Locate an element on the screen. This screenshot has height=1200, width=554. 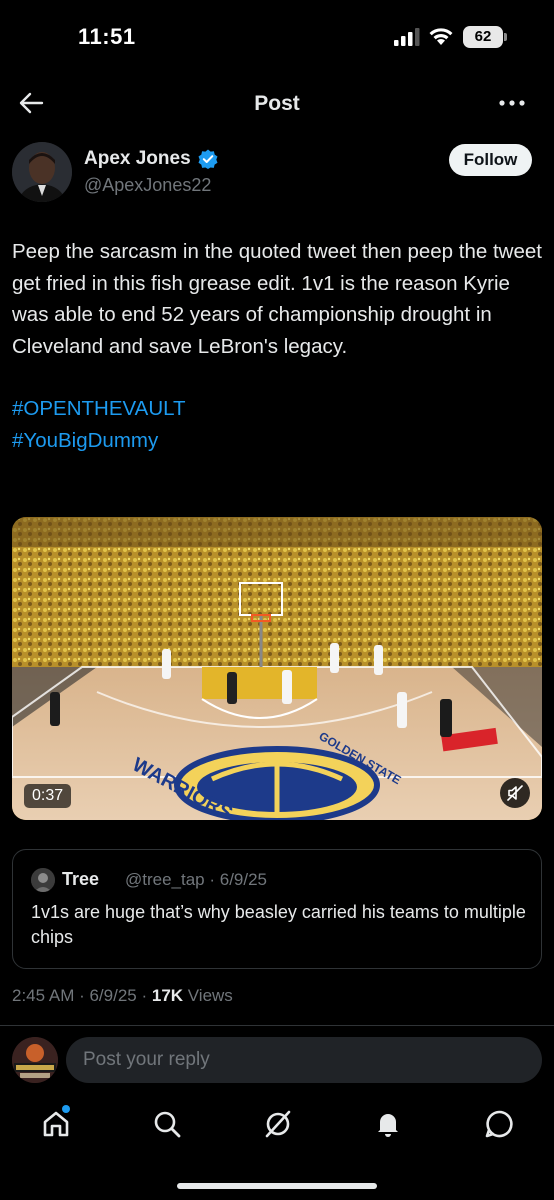
page-title: Post is located at coordinates (277, 103).